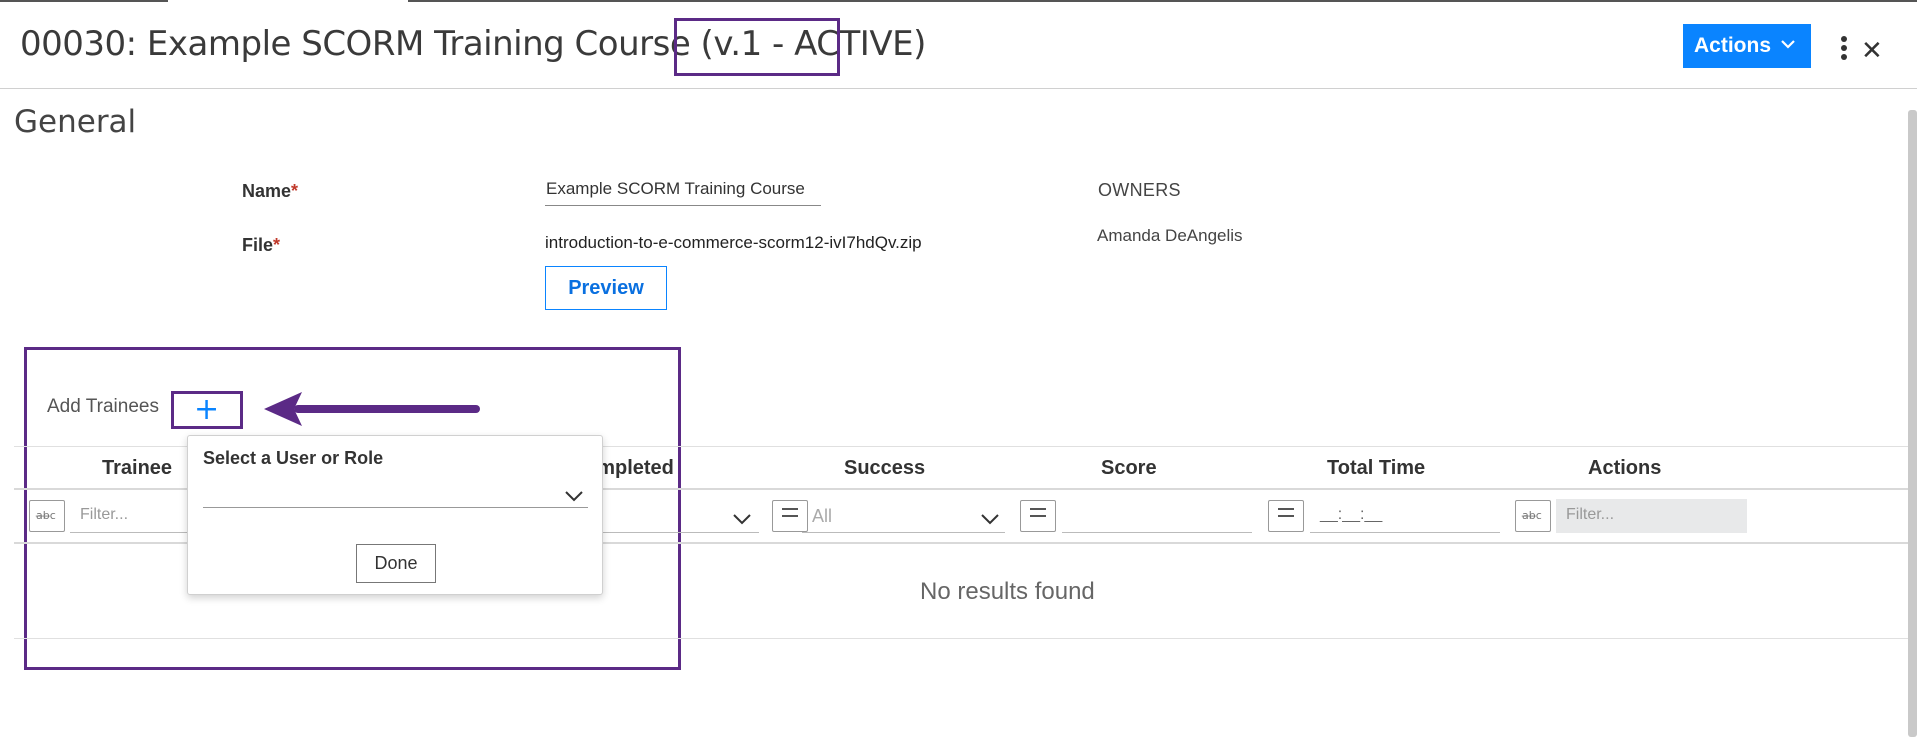  What do you see at coordinates (1733, 45) in the screenshot?
I see `actions-button-label: Actions` at bounding box center [1733, 45].